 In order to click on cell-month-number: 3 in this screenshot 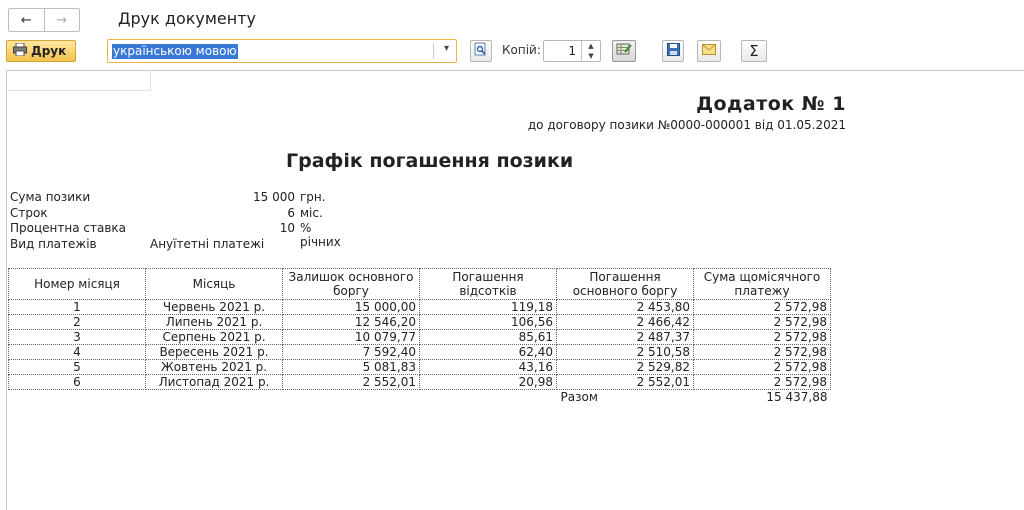, I will do `click(77, 337)`.